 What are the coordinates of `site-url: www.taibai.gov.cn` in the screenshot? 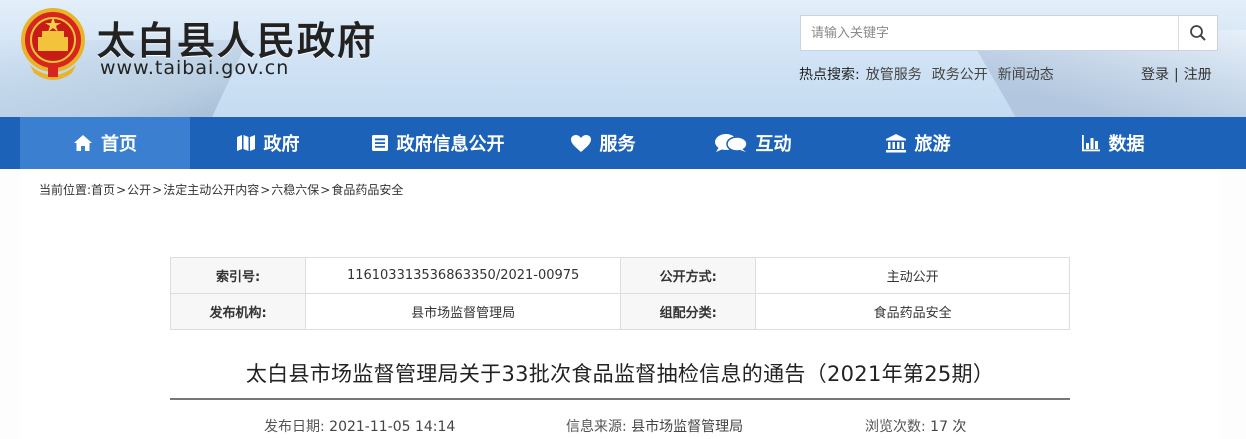 It's located at (194, 68).